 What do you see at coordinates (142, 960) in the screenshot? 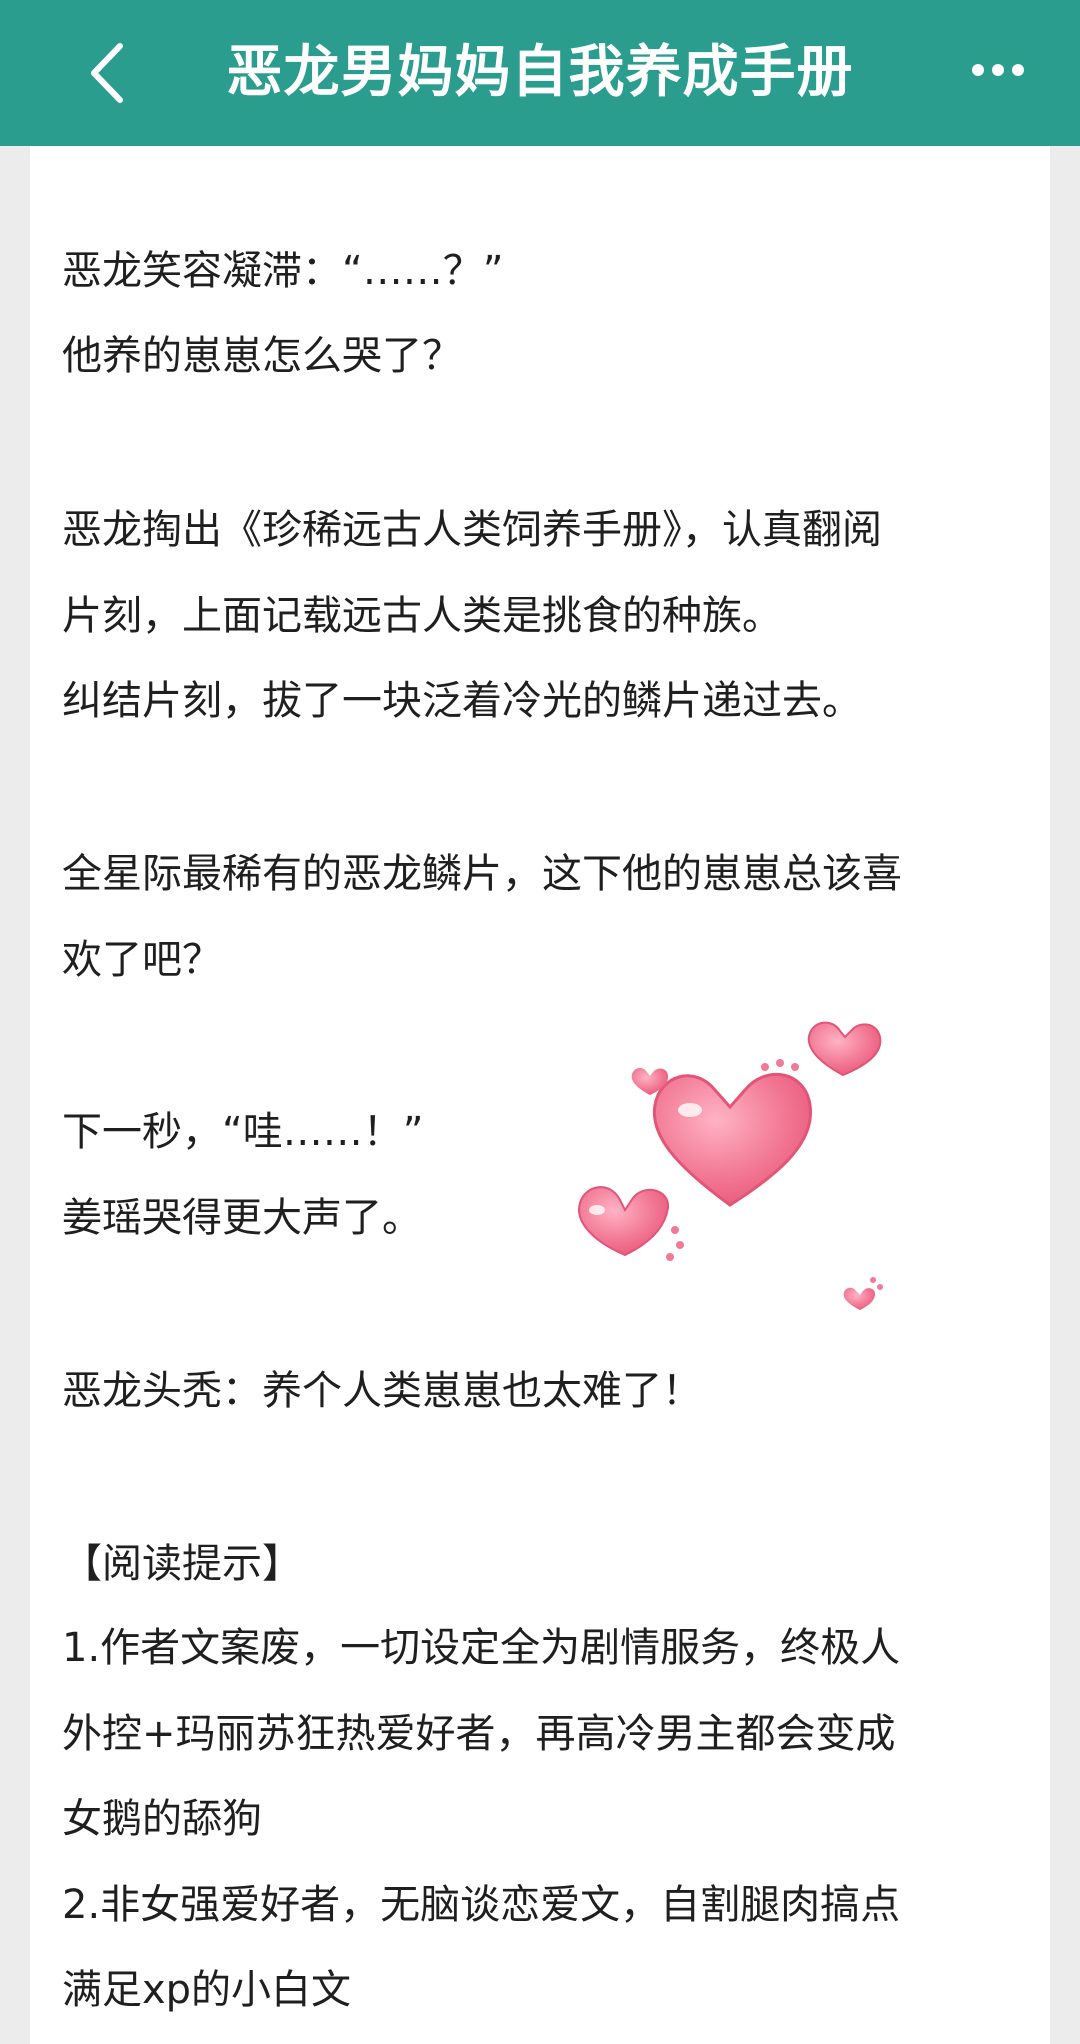
I see `text-line: 欢了吧？` at bounding box center [142, 960].